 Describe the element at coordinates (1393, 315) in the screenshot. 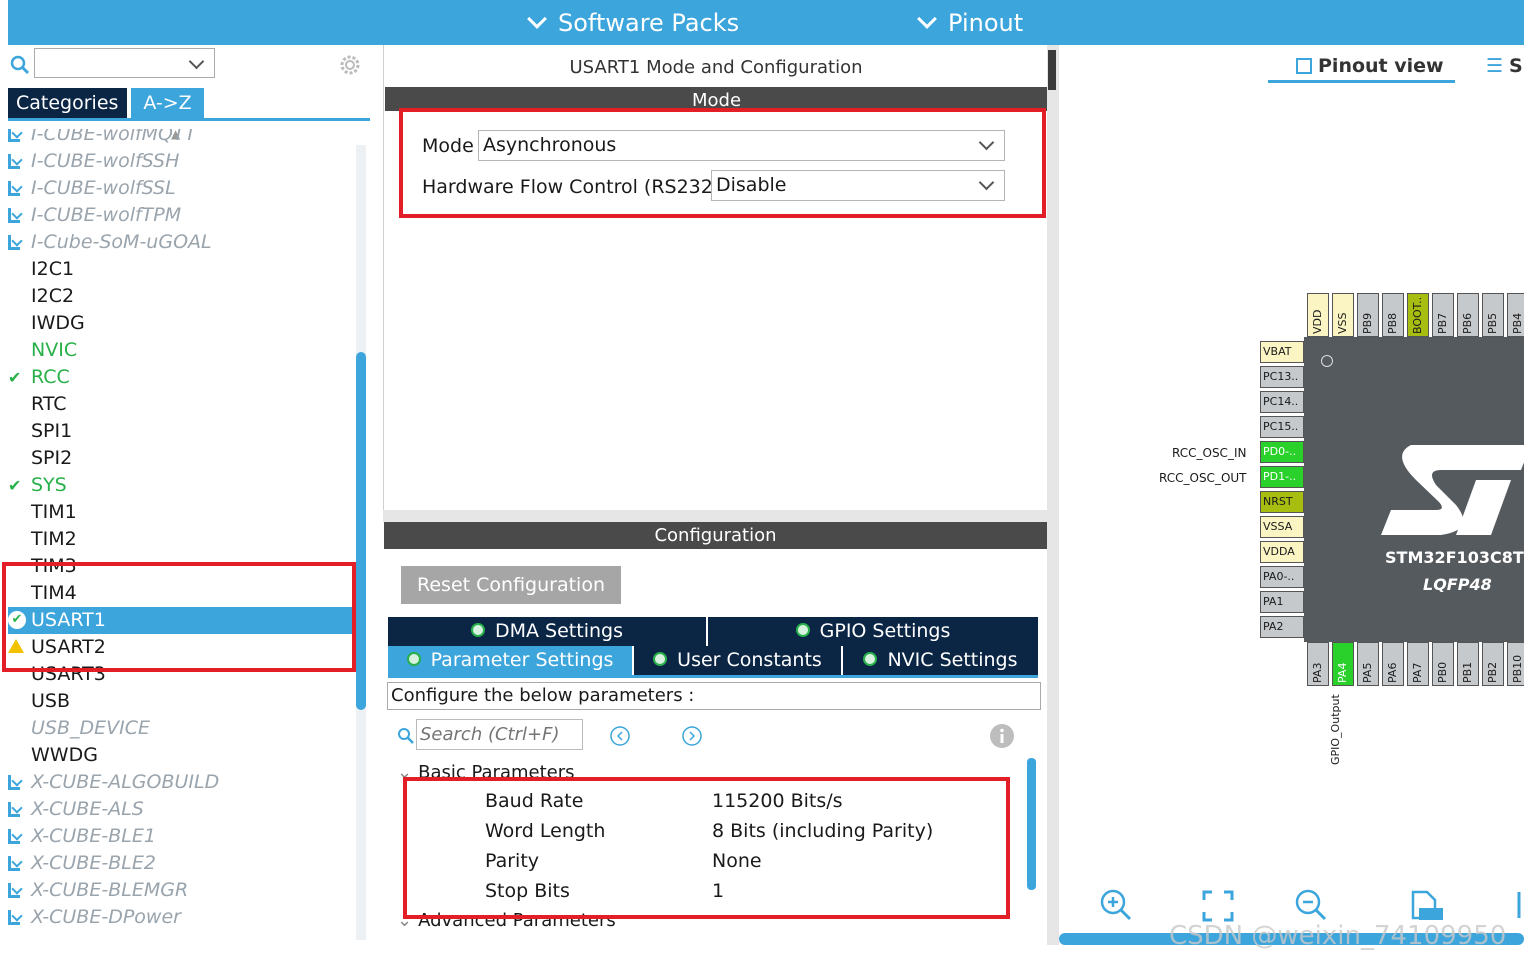

I see `pin: PB8` at that location.